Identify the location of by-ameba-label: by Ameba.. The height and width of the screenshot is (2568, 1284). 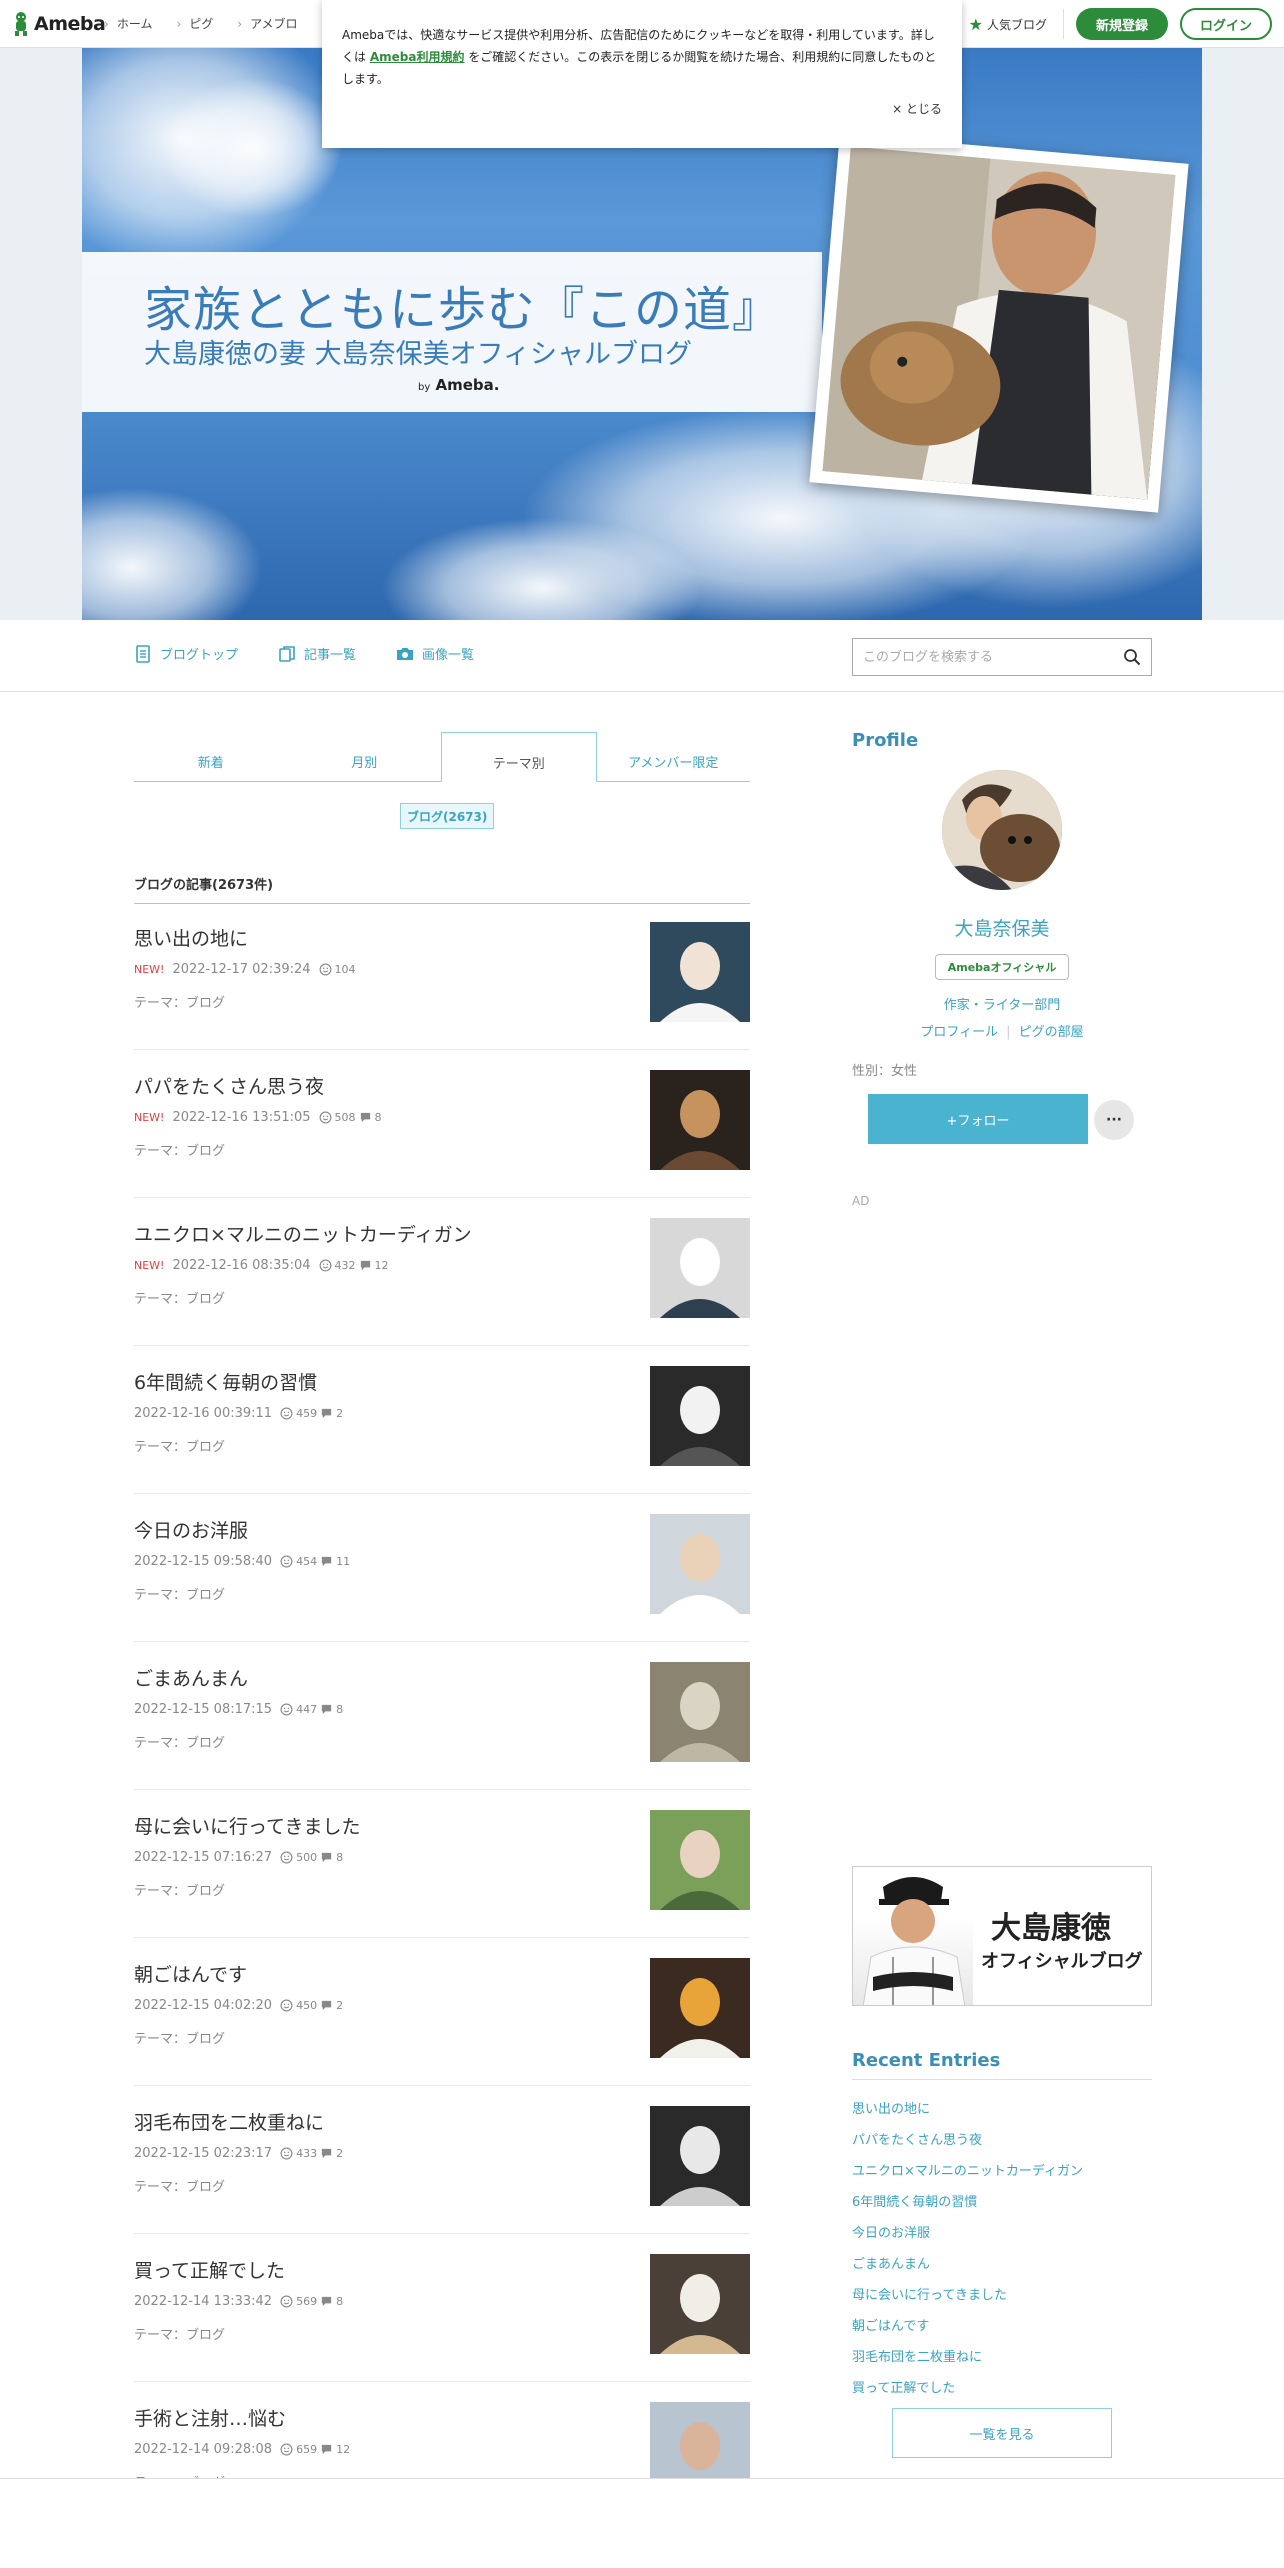
(459, 385).